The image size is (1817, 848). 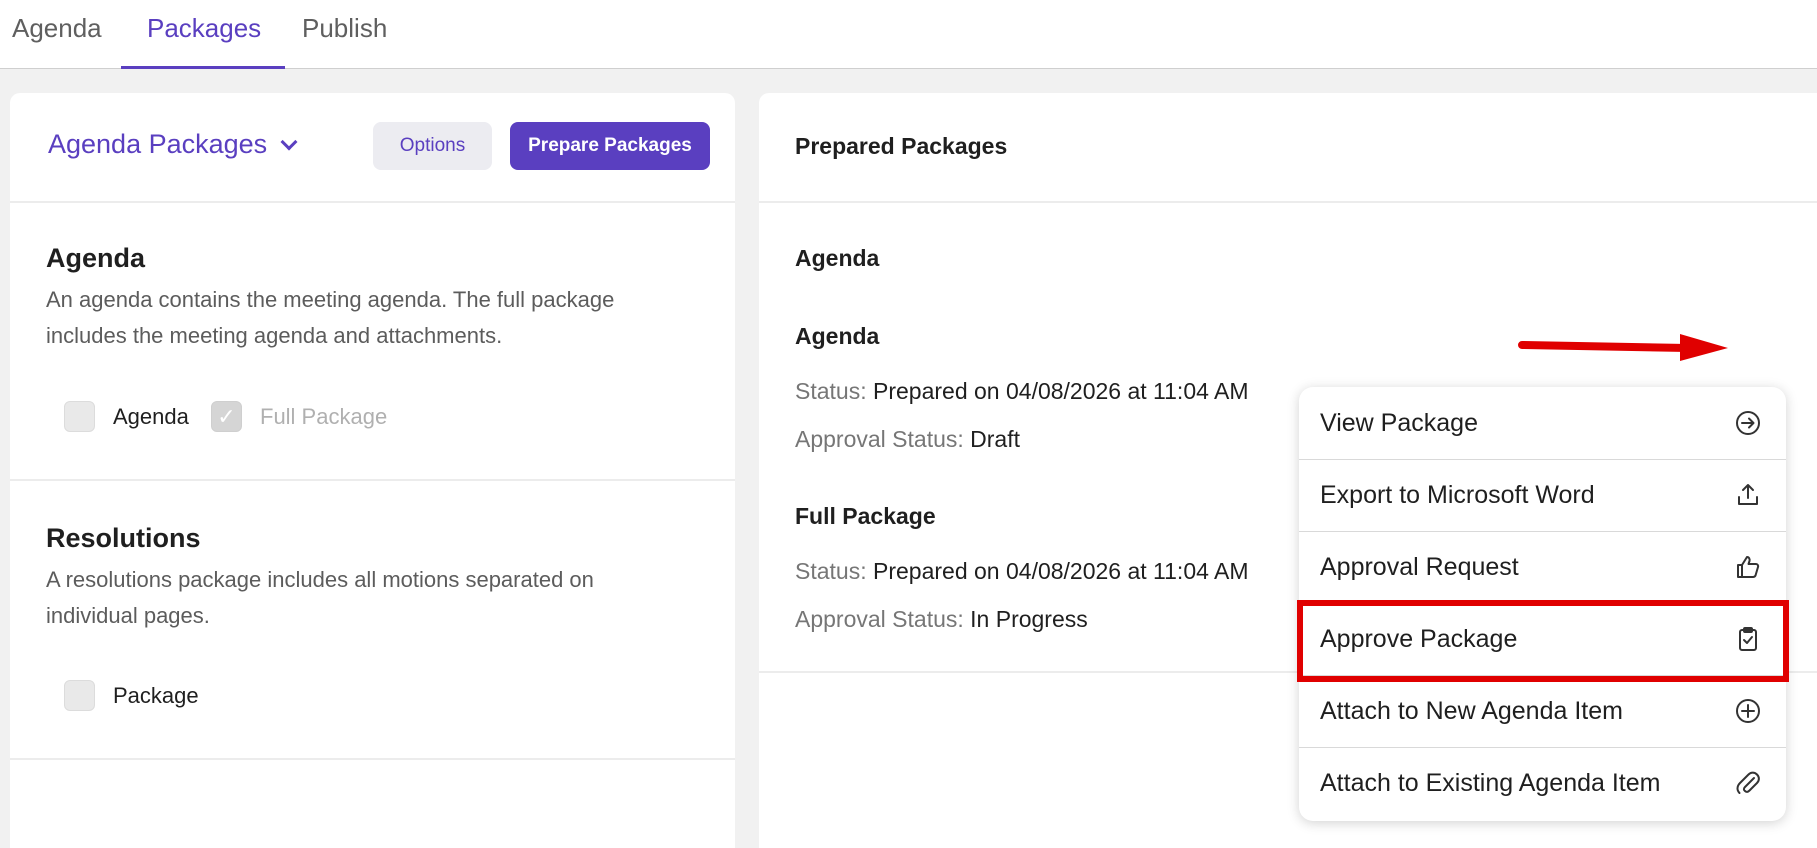 I want to click on thumbs-up-icon, so click(x=1748, y=567).